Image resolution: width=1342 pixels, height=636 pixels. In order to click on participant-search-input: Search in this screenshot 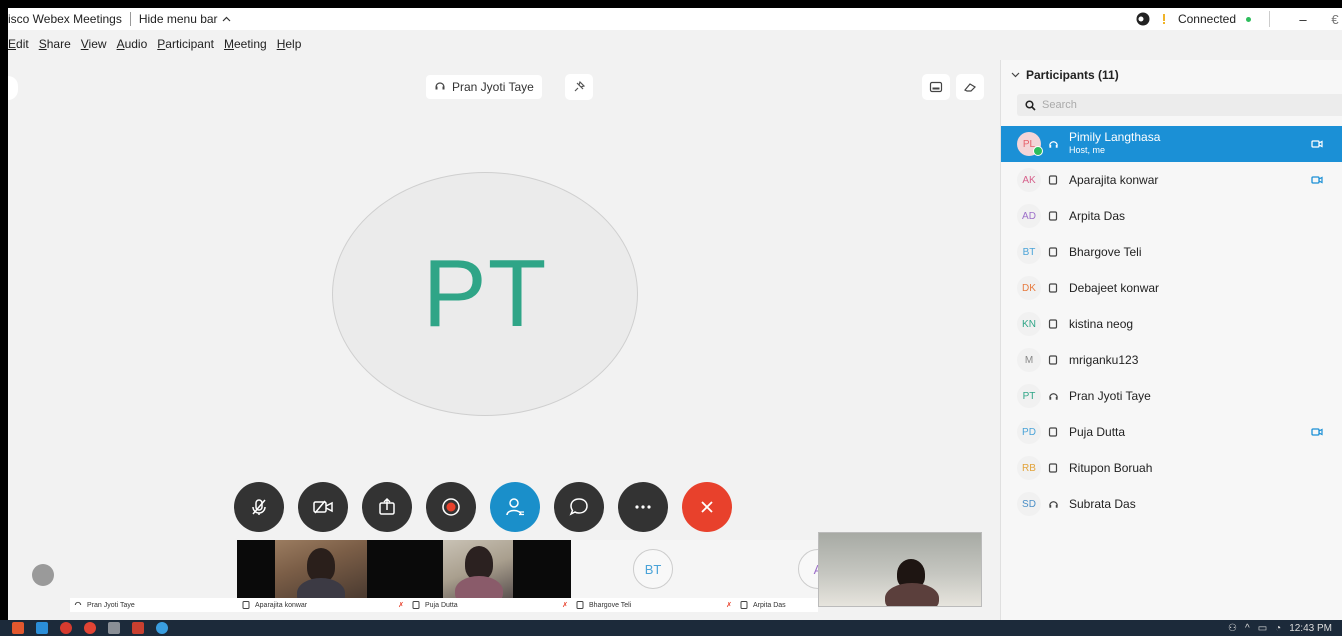, I will do `click(1179, 105)`.